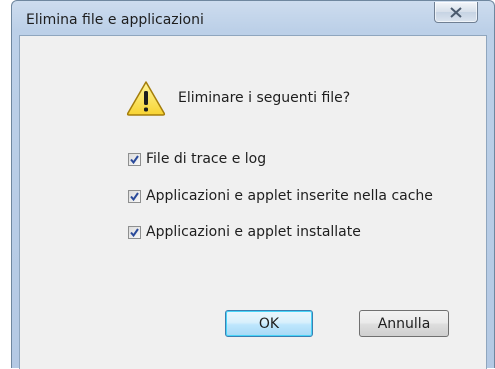 This screenshot has height=369, width=495. Describe the element at coordinates (404, 323) in the screenshot. I see `cancel-button: Annulla` at that location.